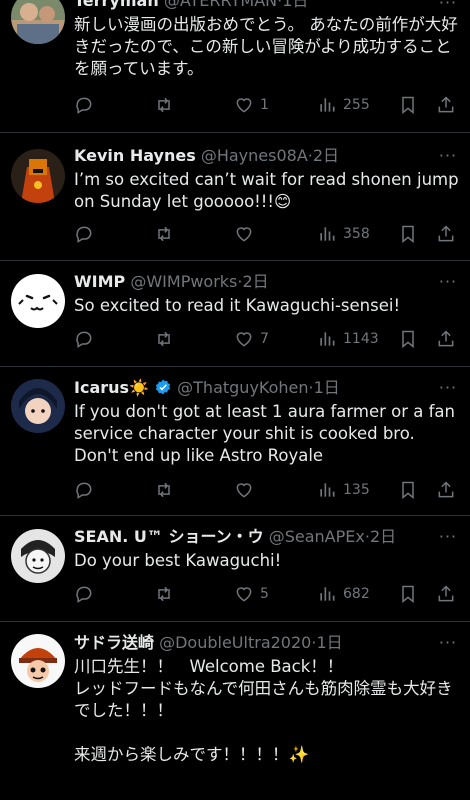  I want to click on action-bar: 7 1143, so click(266, 339).